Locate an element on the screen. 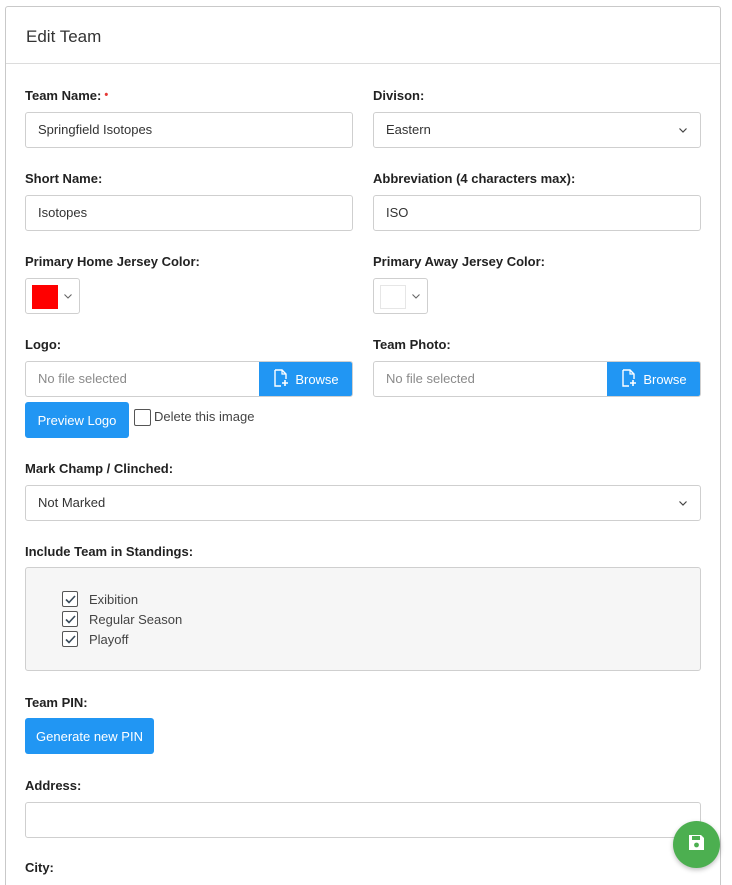 The width and height of the screenshot is (732, 885). team-photo-label: Team Photo: is located at coordinates (412, 344).